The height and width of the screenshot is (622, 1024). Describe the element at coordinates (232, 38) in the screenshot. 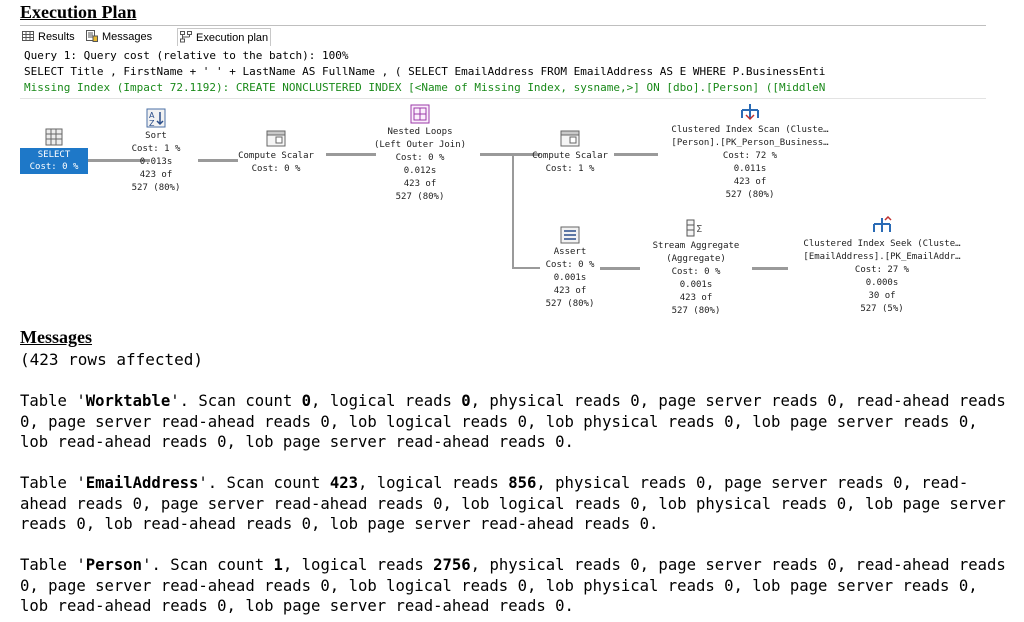

I see `tab-execution-plan-label: Execution plan` at that location.